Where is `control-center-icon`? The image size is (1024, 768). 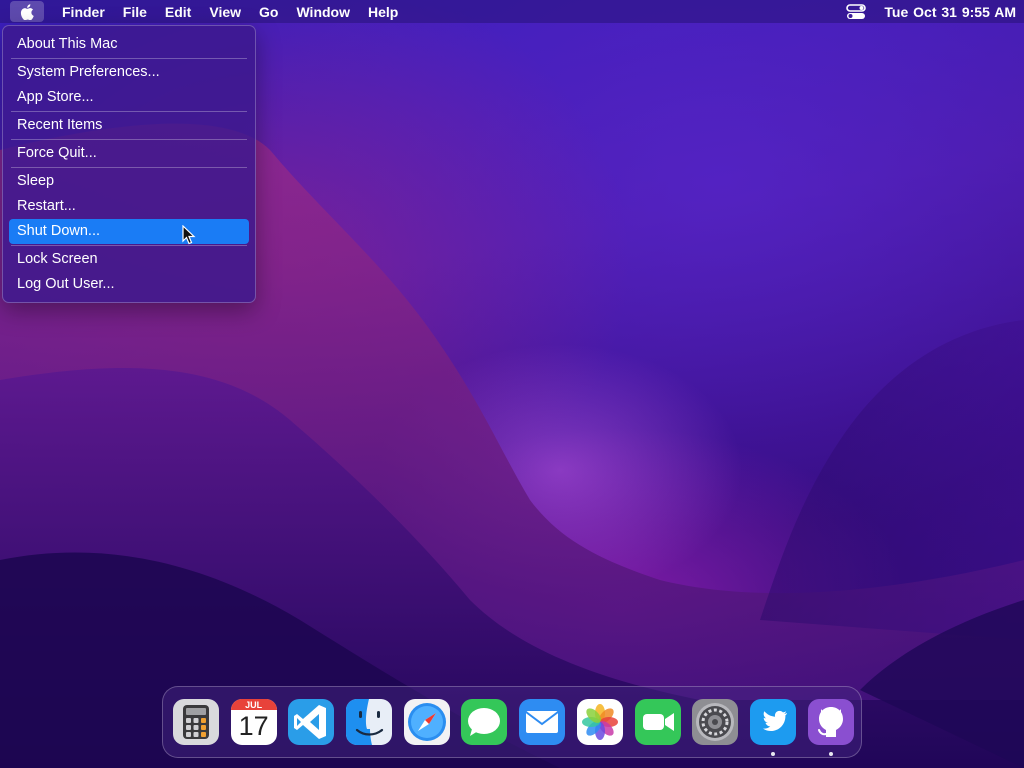 control-center-icon is located at coordinates (856, 11).